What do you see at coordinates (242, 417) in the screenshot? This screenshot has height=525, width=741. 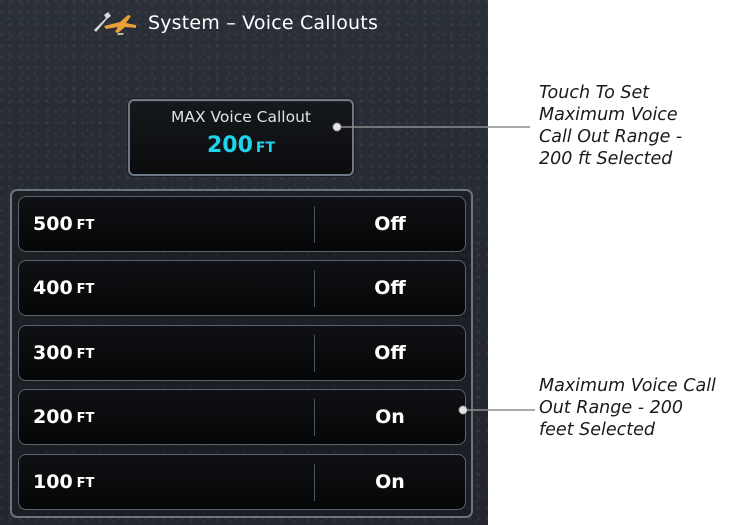 I see `callout-row-200: 200 FT On` at bounding box center [242, 417].